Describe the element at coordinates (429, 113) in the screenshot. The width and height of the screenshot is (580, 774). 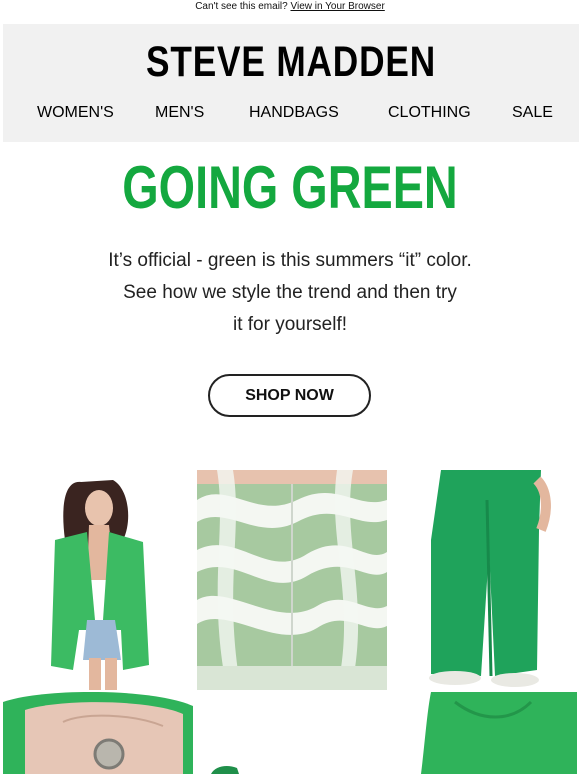
I see `nav-item-clothing: CLOTHING` at that location.